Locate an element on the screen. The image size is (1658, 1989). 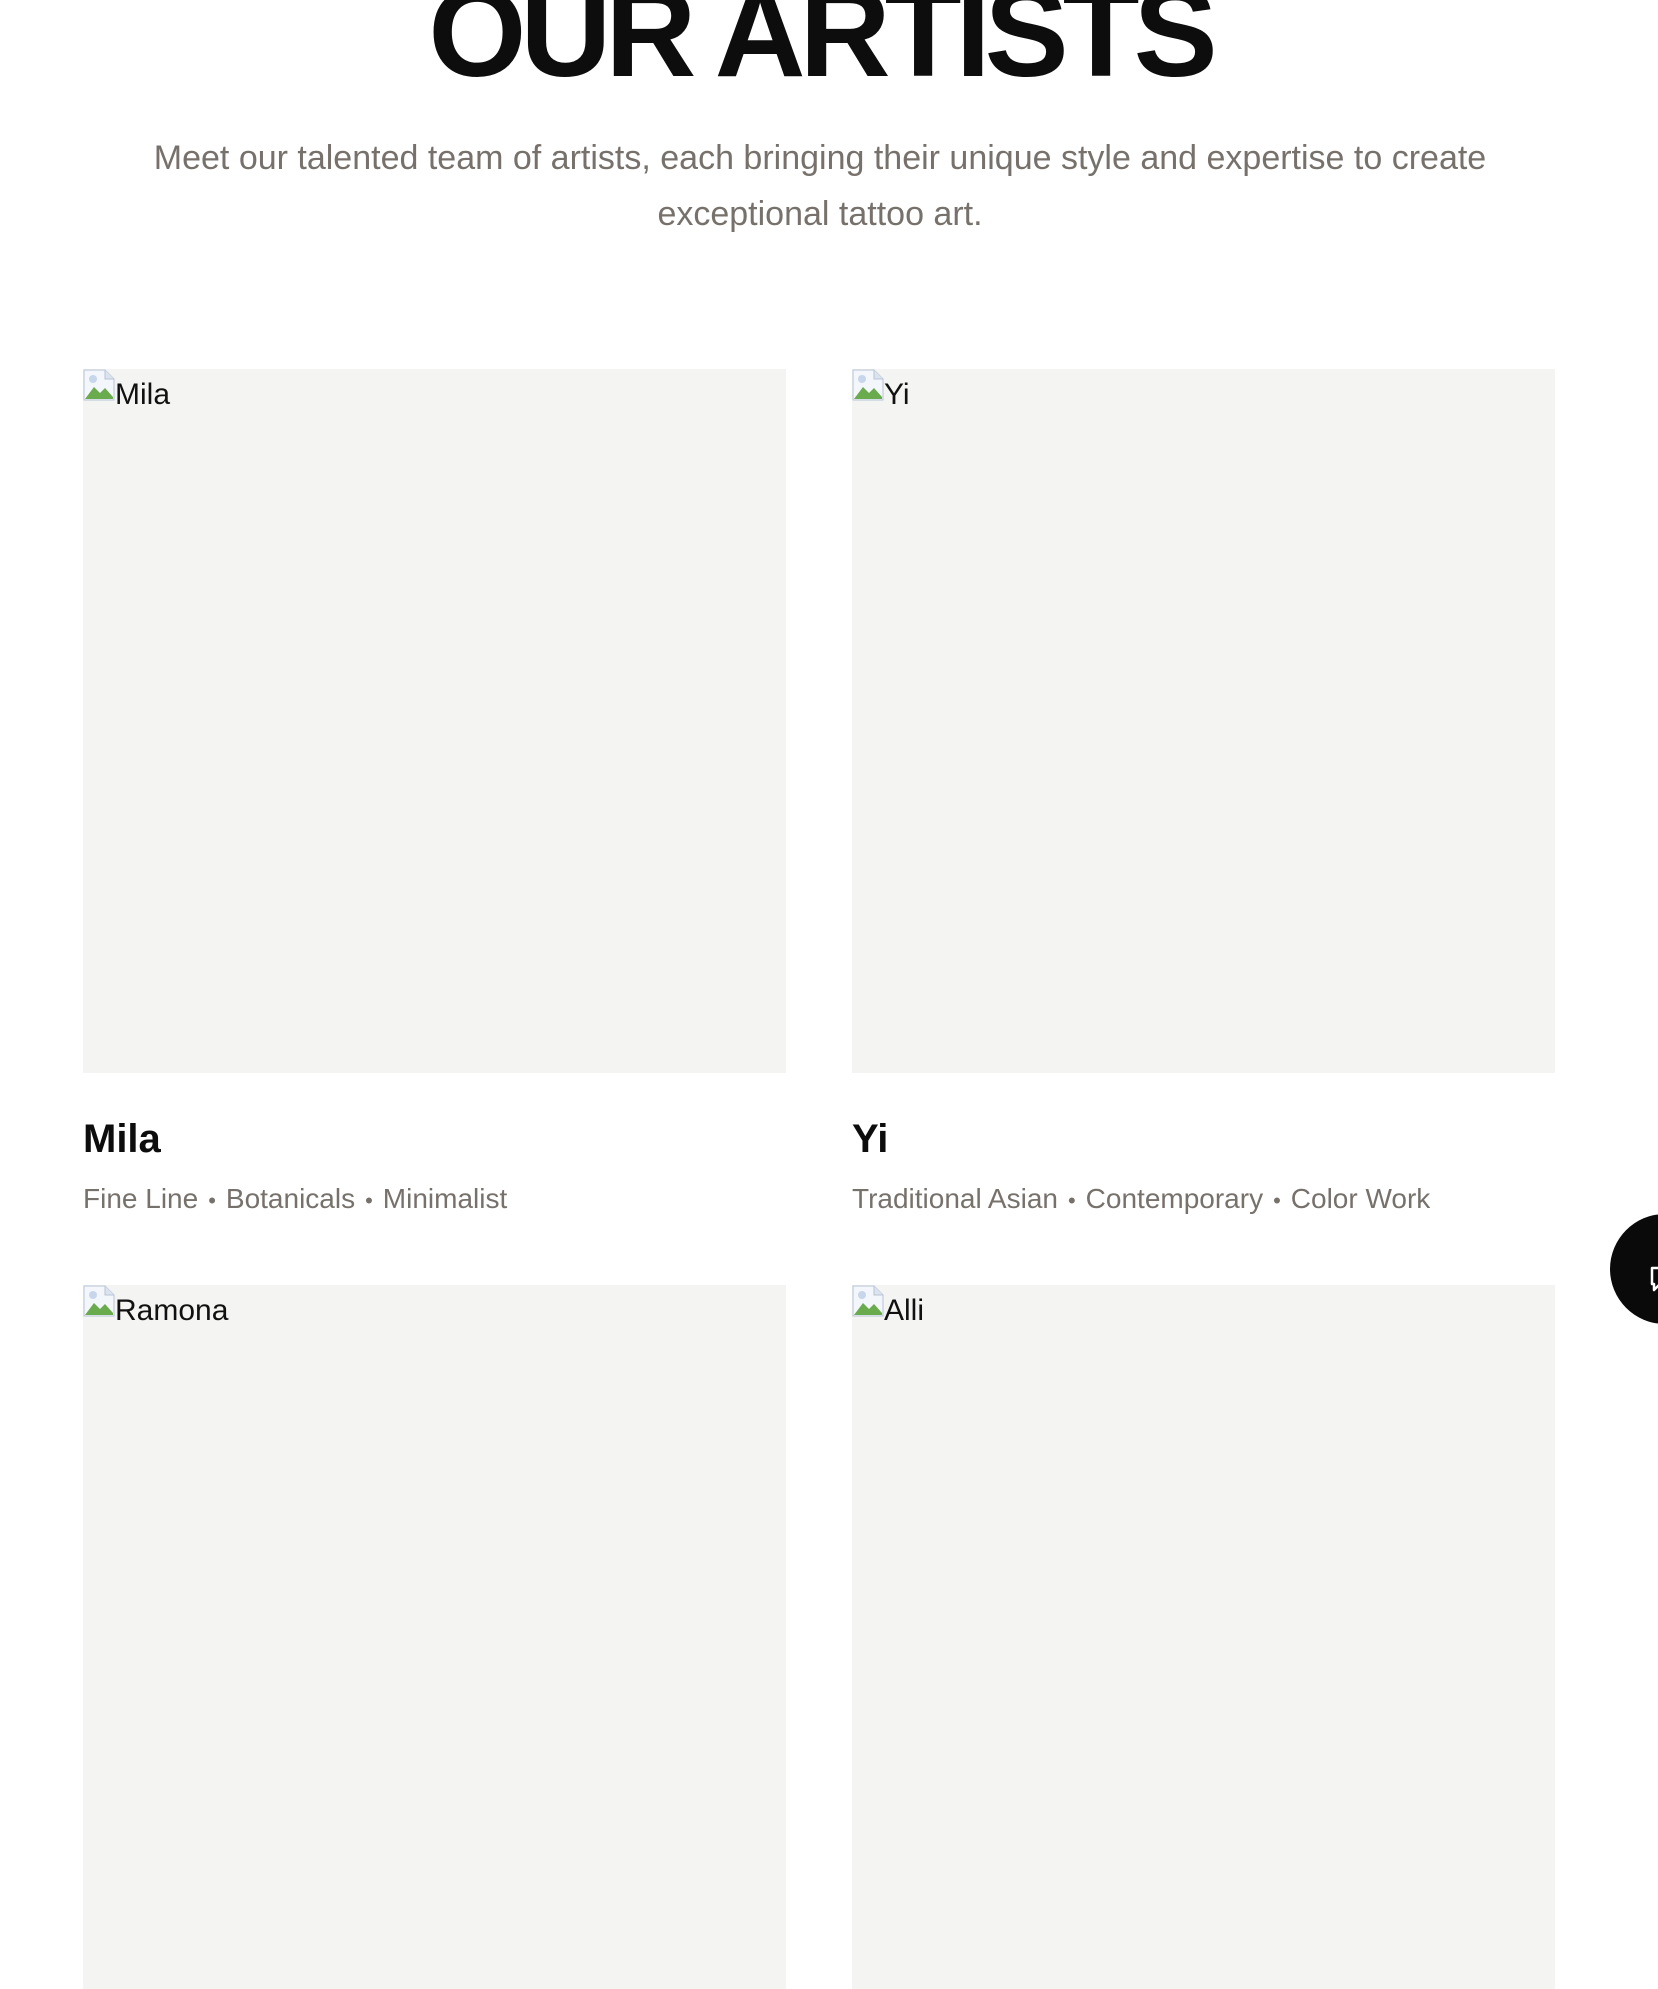
page-title: OUR ARTISTS is located at coordinates (822, 51).